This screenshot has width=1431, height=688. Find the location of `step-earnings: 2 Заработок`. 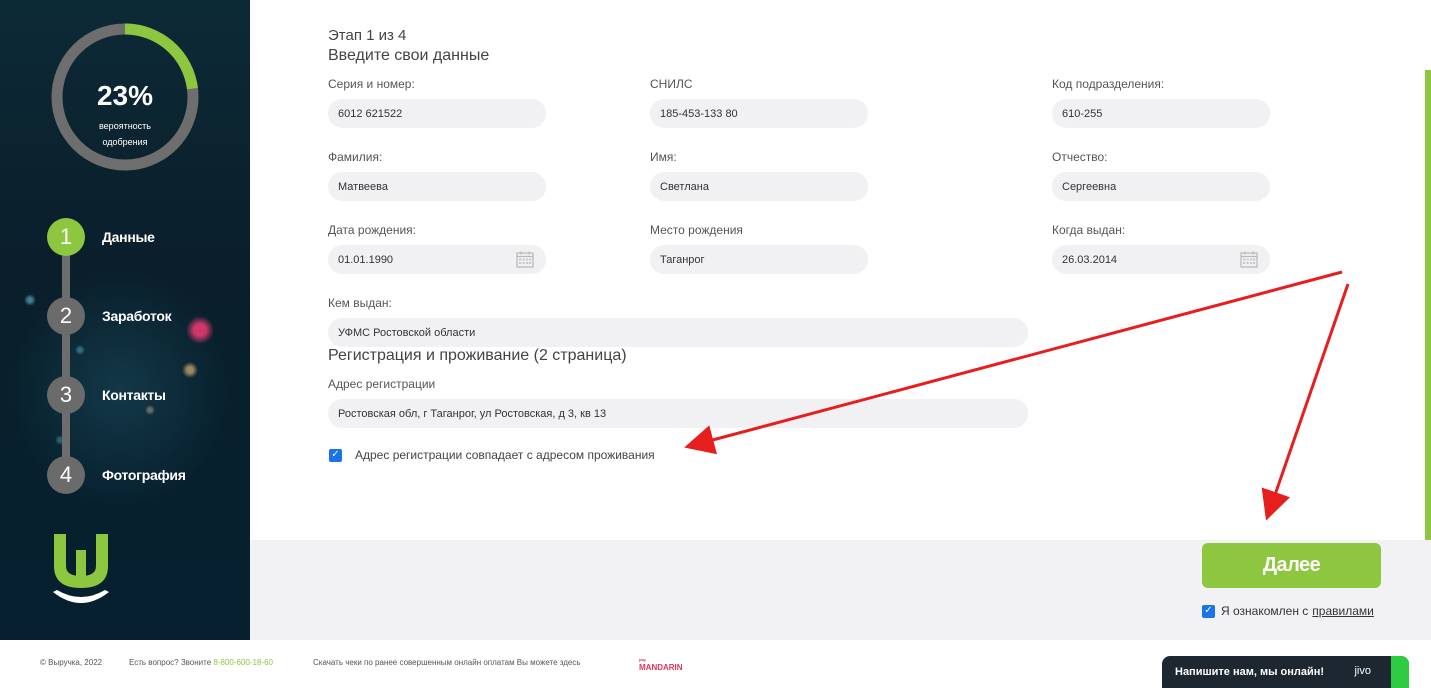

step-earnings: 2 Заработок is located at coordinates (109, 316).